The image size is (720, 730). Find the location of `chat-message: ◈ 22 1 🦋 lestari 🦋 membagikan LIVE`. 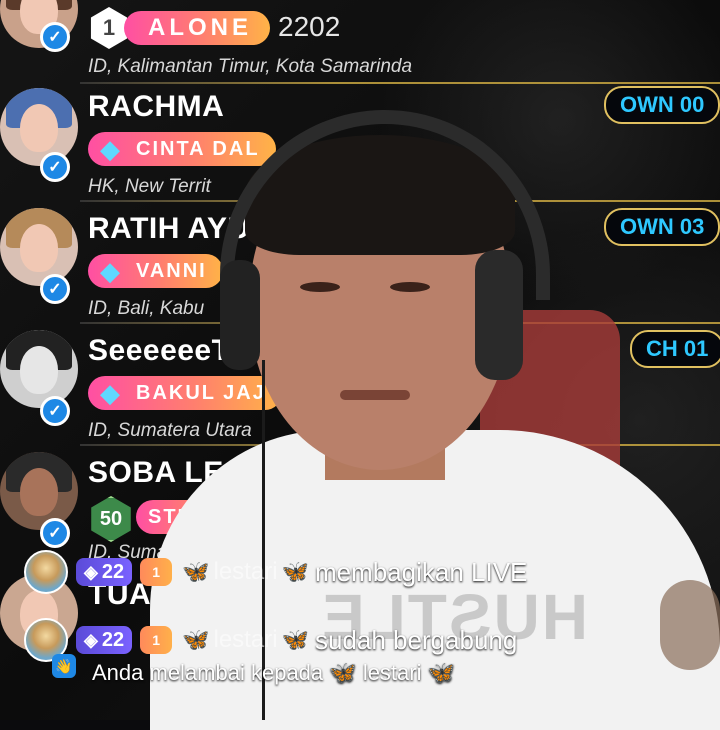

chat-message: ◈ 22 1 🦋 lestari 🦋 membagikan LIVE is located at coordinates (275, 572).